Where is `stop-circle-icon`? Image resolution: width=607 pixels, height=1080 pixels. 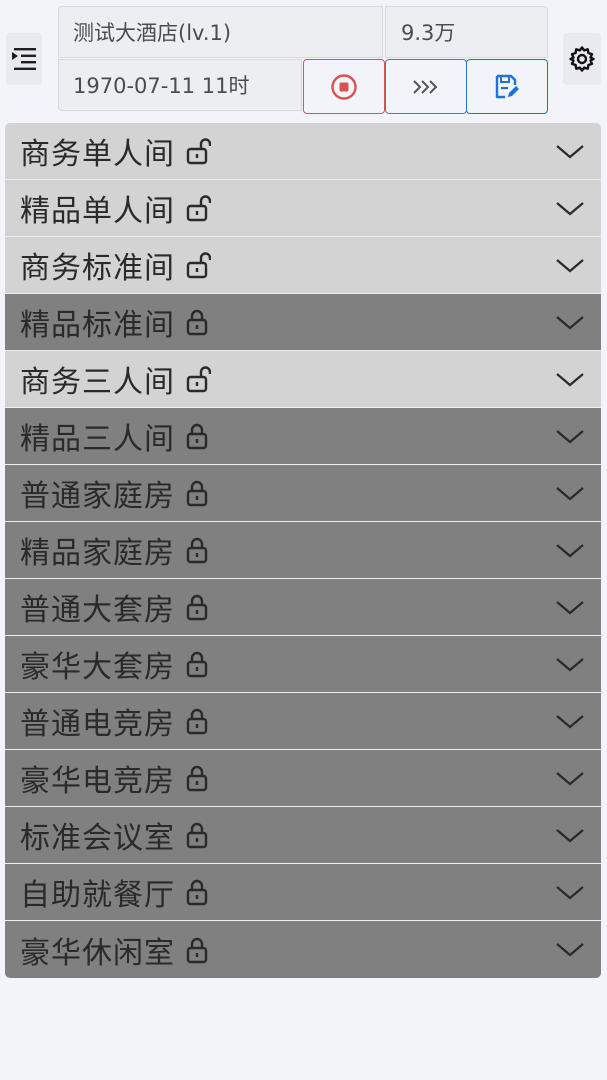
stop-circle-icon is located at coordinates (344, 86).